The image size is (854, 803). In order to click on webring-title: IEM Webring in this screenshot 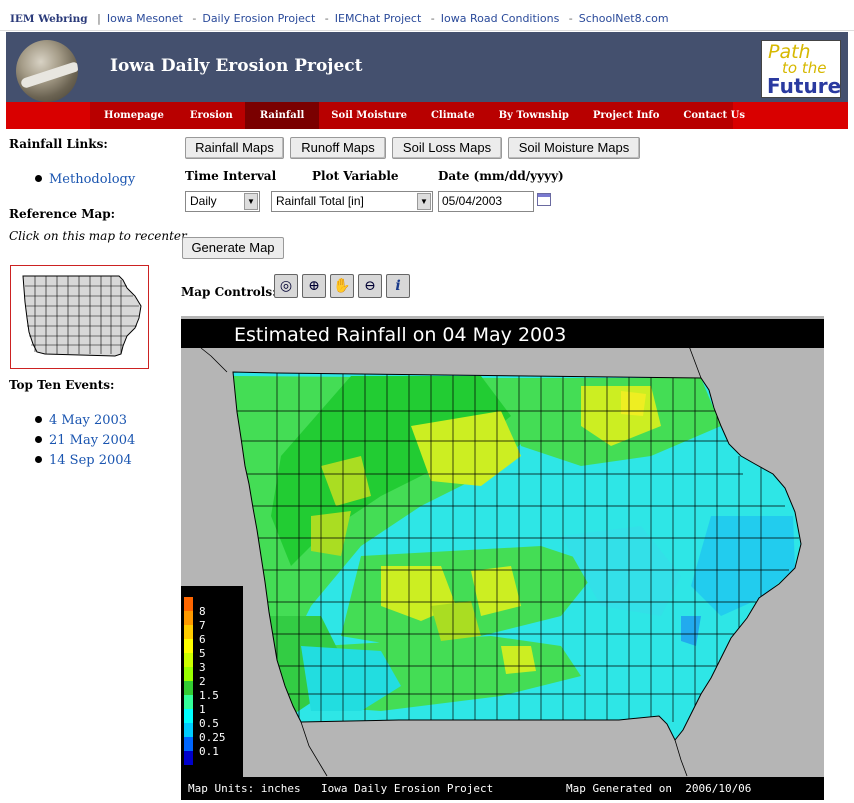, I will do `click(49, 19)`.